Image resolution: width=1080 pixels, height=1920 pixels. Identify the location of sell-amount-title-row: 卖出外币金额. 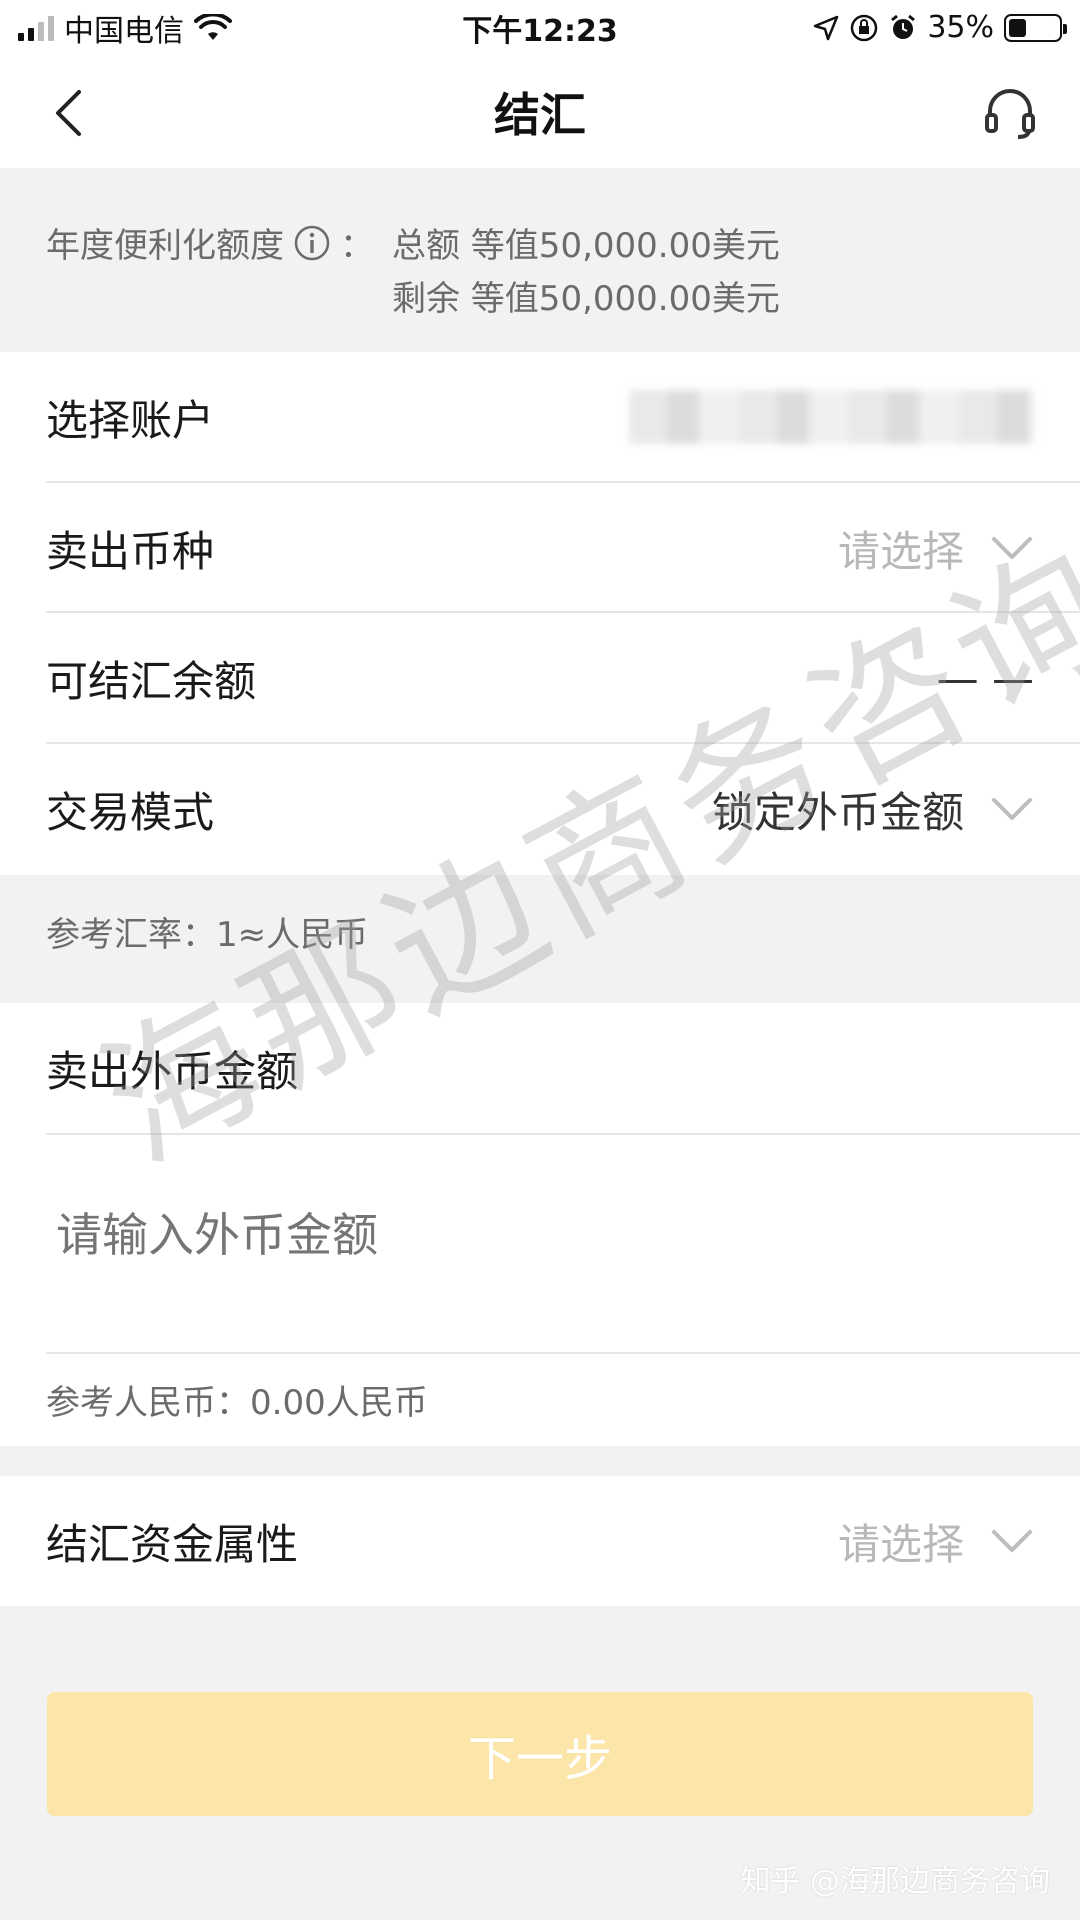
(540, 1068).